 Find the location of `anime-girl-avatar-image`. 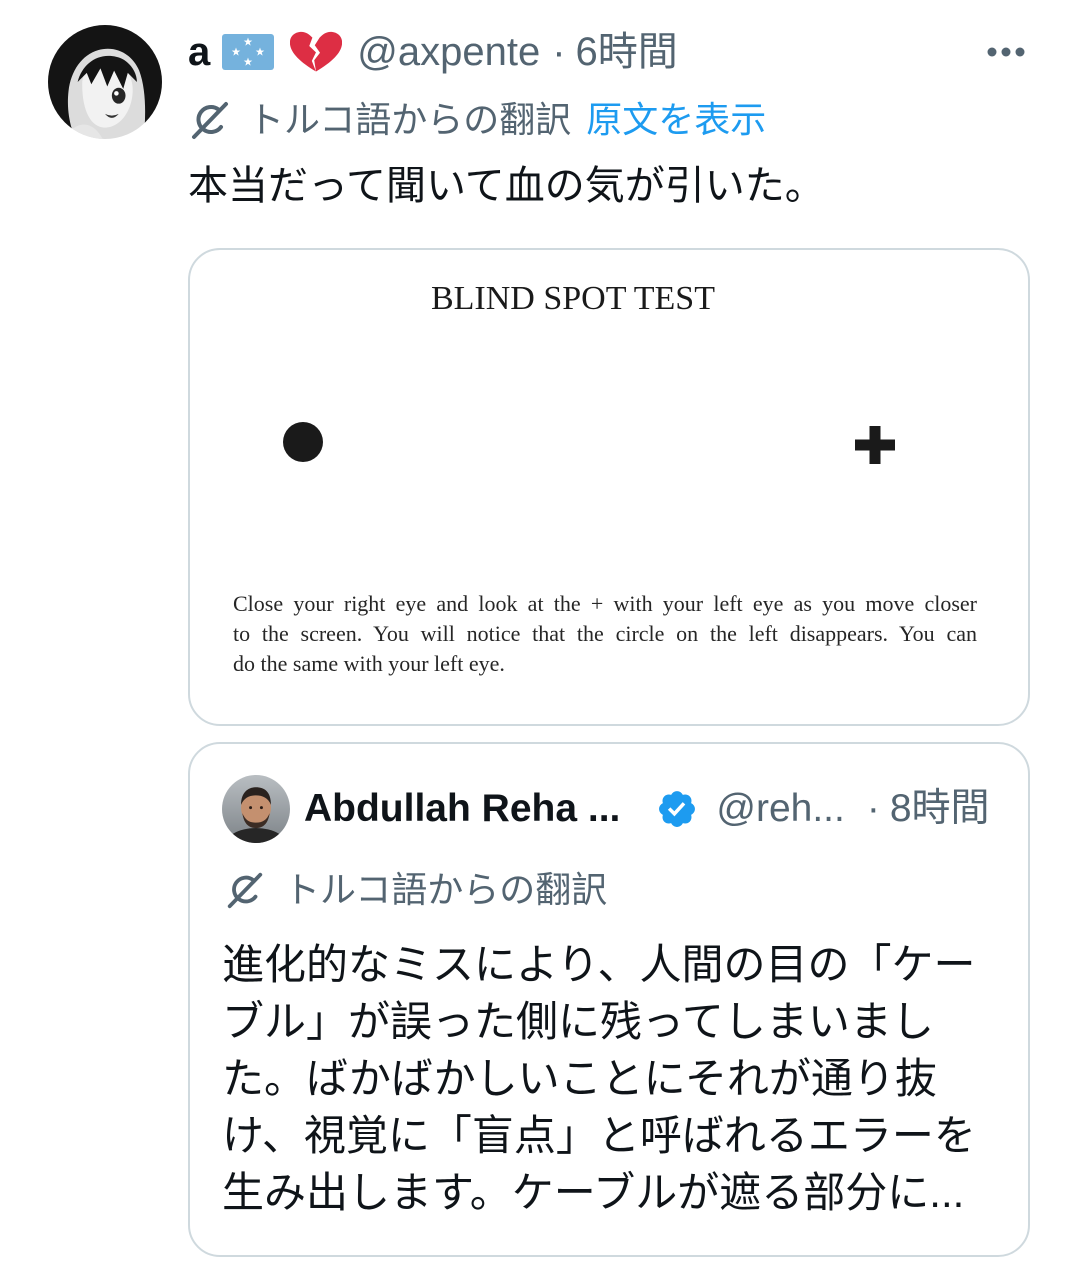

anime-girl-avatar-image is located at coordinates (105, 82).